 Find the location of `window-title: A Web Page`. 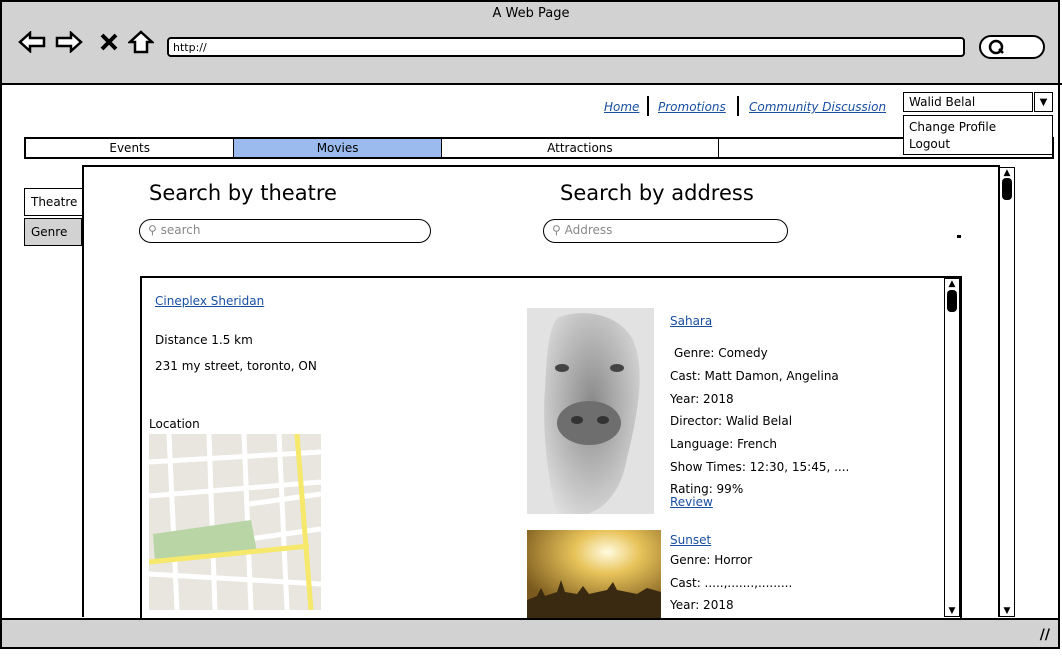

window-title: A Web Page is located at coordinates (531, 13).